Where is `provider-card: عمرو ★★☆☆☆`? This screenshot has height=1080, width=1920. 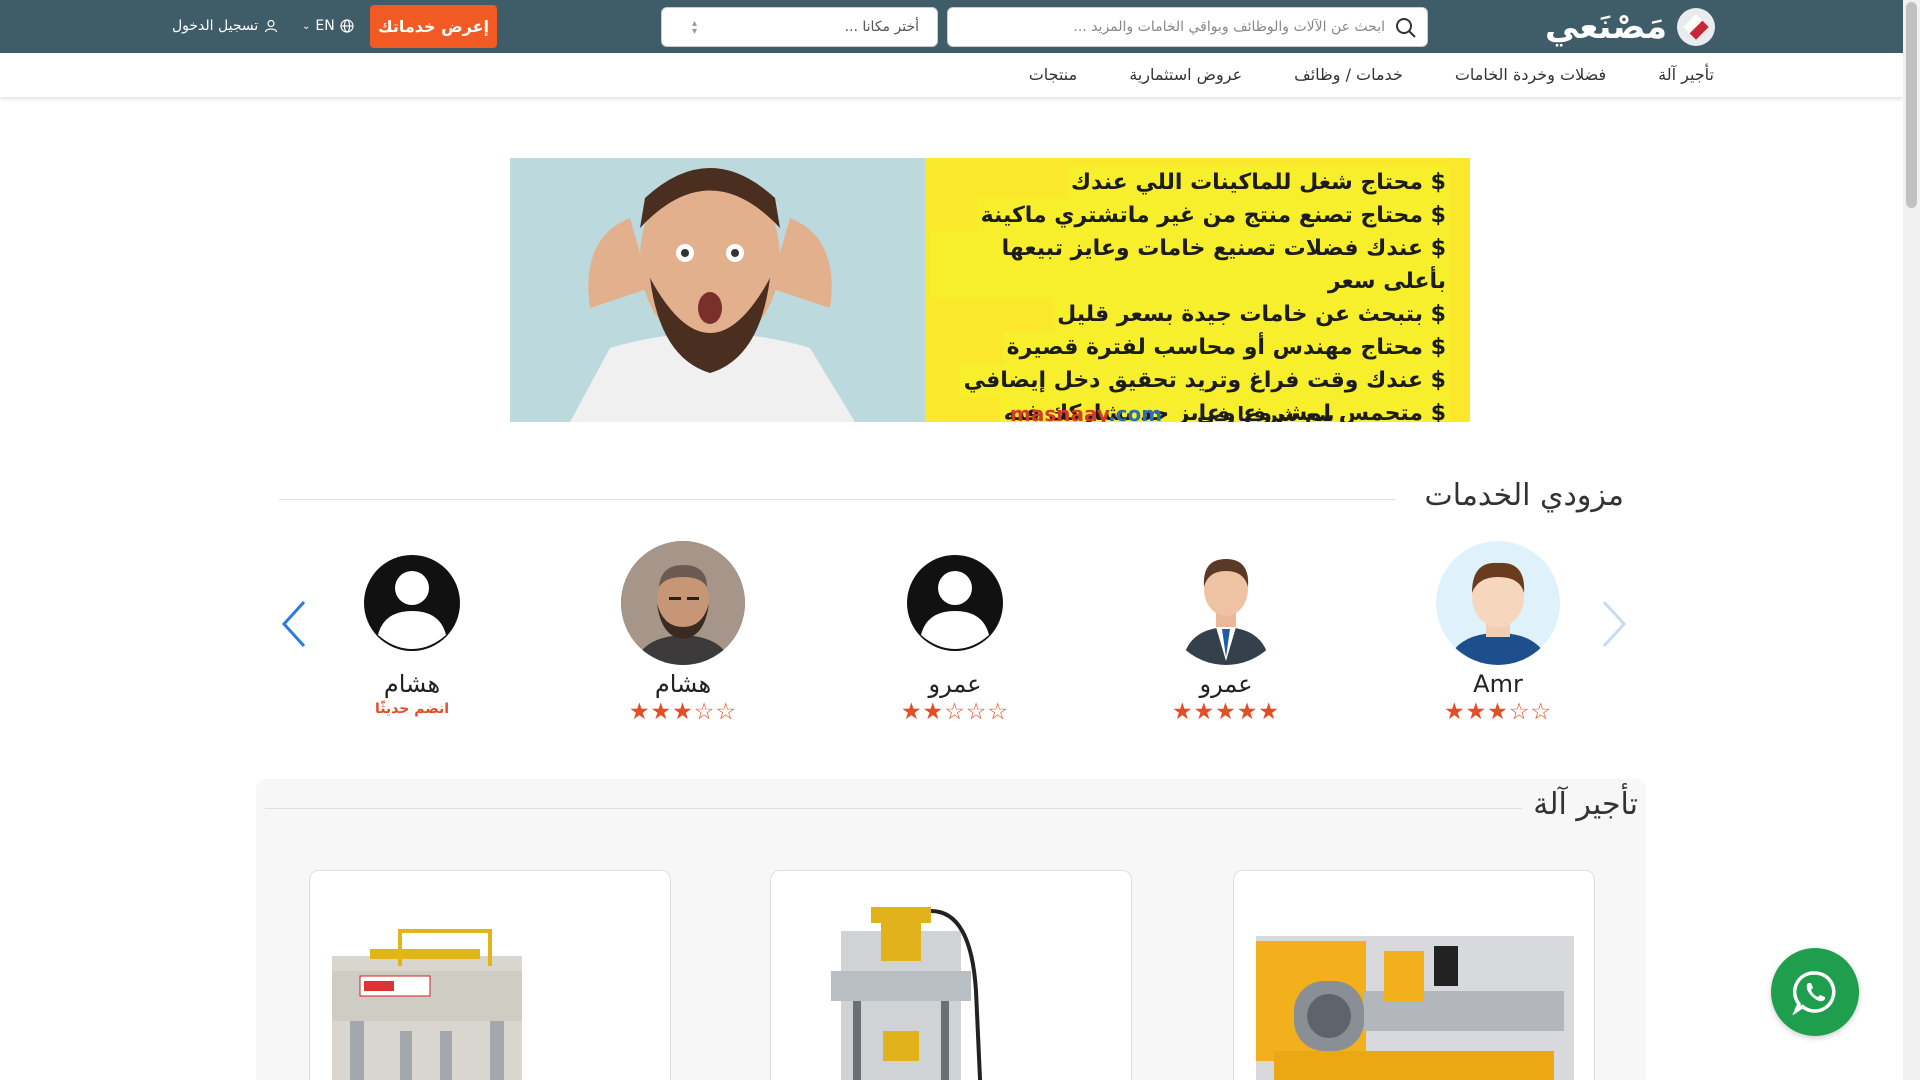
provider-card: عمرو ★★☆☆☆ is located at coordinates (955, 633).